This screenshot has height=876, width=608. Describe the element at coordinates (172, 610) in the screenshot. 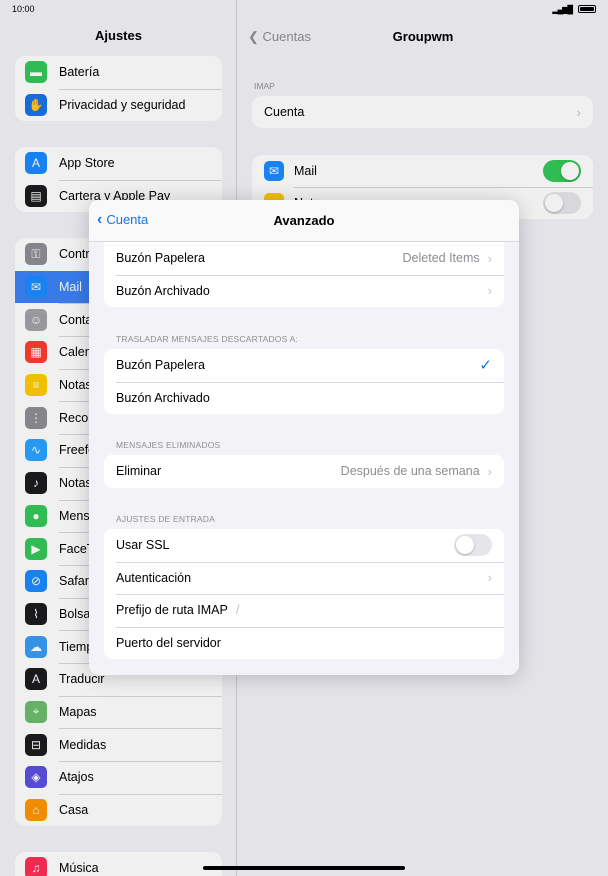

I see `imap-prefix-label: Prefijo de ruta IMAP` at that location.